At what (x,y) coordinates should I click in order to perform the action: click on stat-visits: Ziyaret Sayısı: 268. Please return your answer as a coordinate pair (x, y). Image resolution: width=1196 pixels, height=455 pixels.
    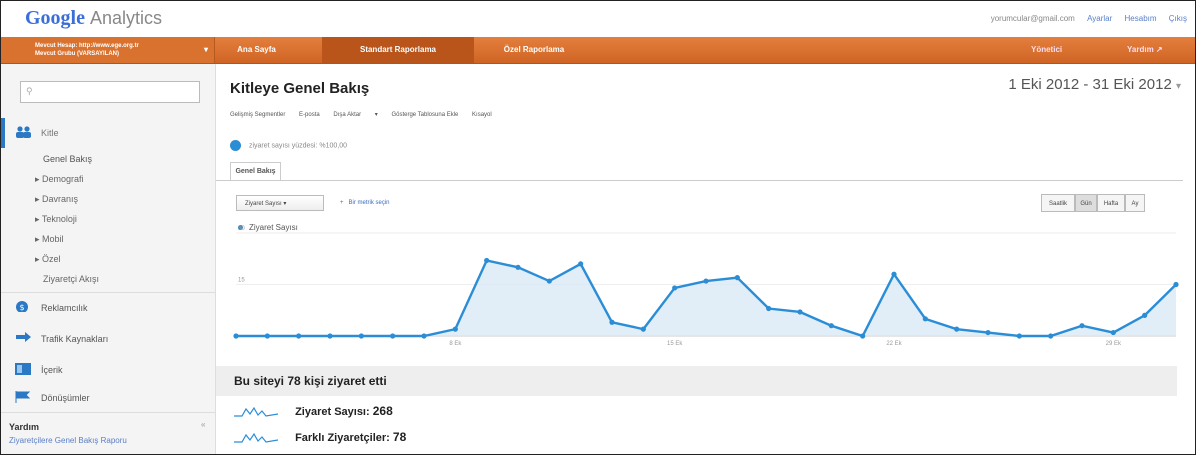
    Looking at the image, I should click on (313, 411).